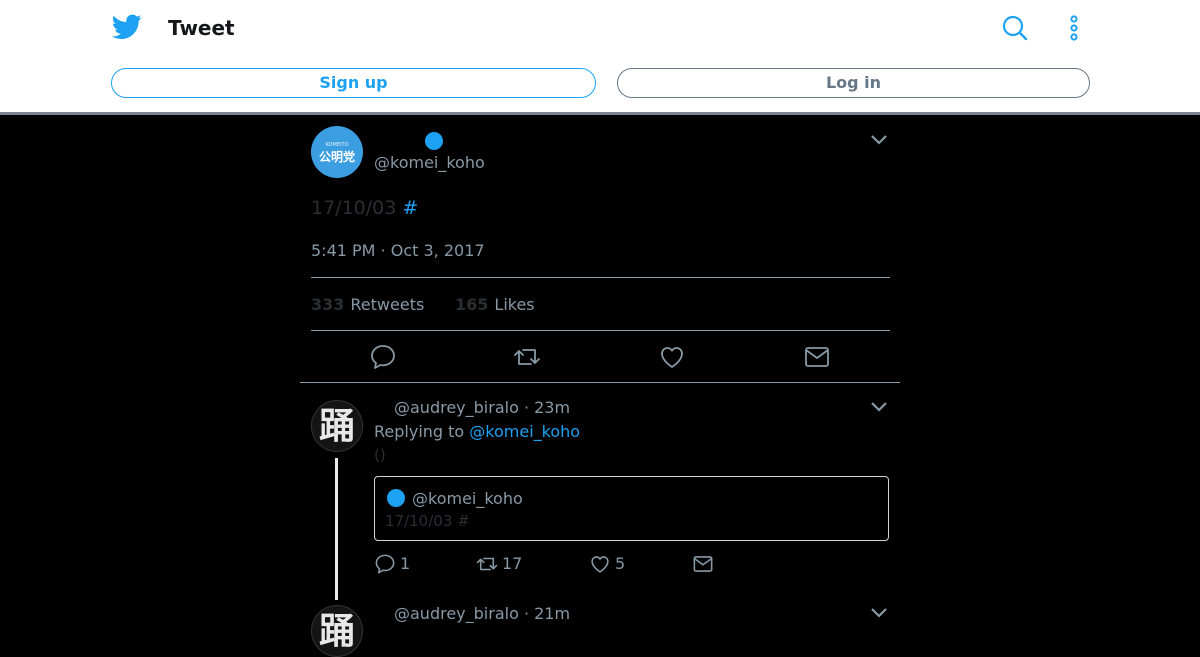  I want to click on retweets-stat: 333 Retweets, so click(367, 304).